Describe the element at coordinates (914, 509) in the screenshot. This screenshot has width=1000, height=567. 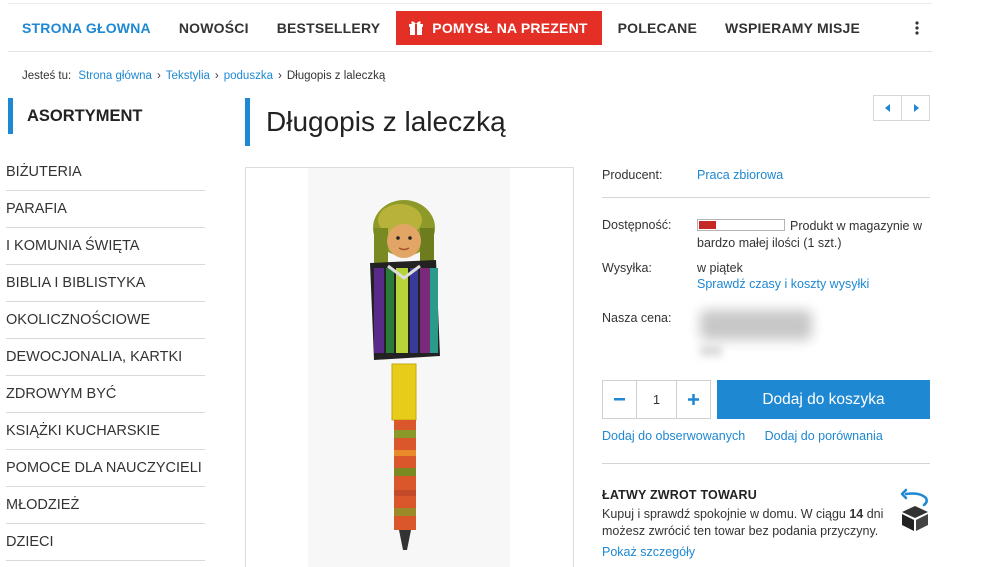
I see `return-package-icon` at that location.